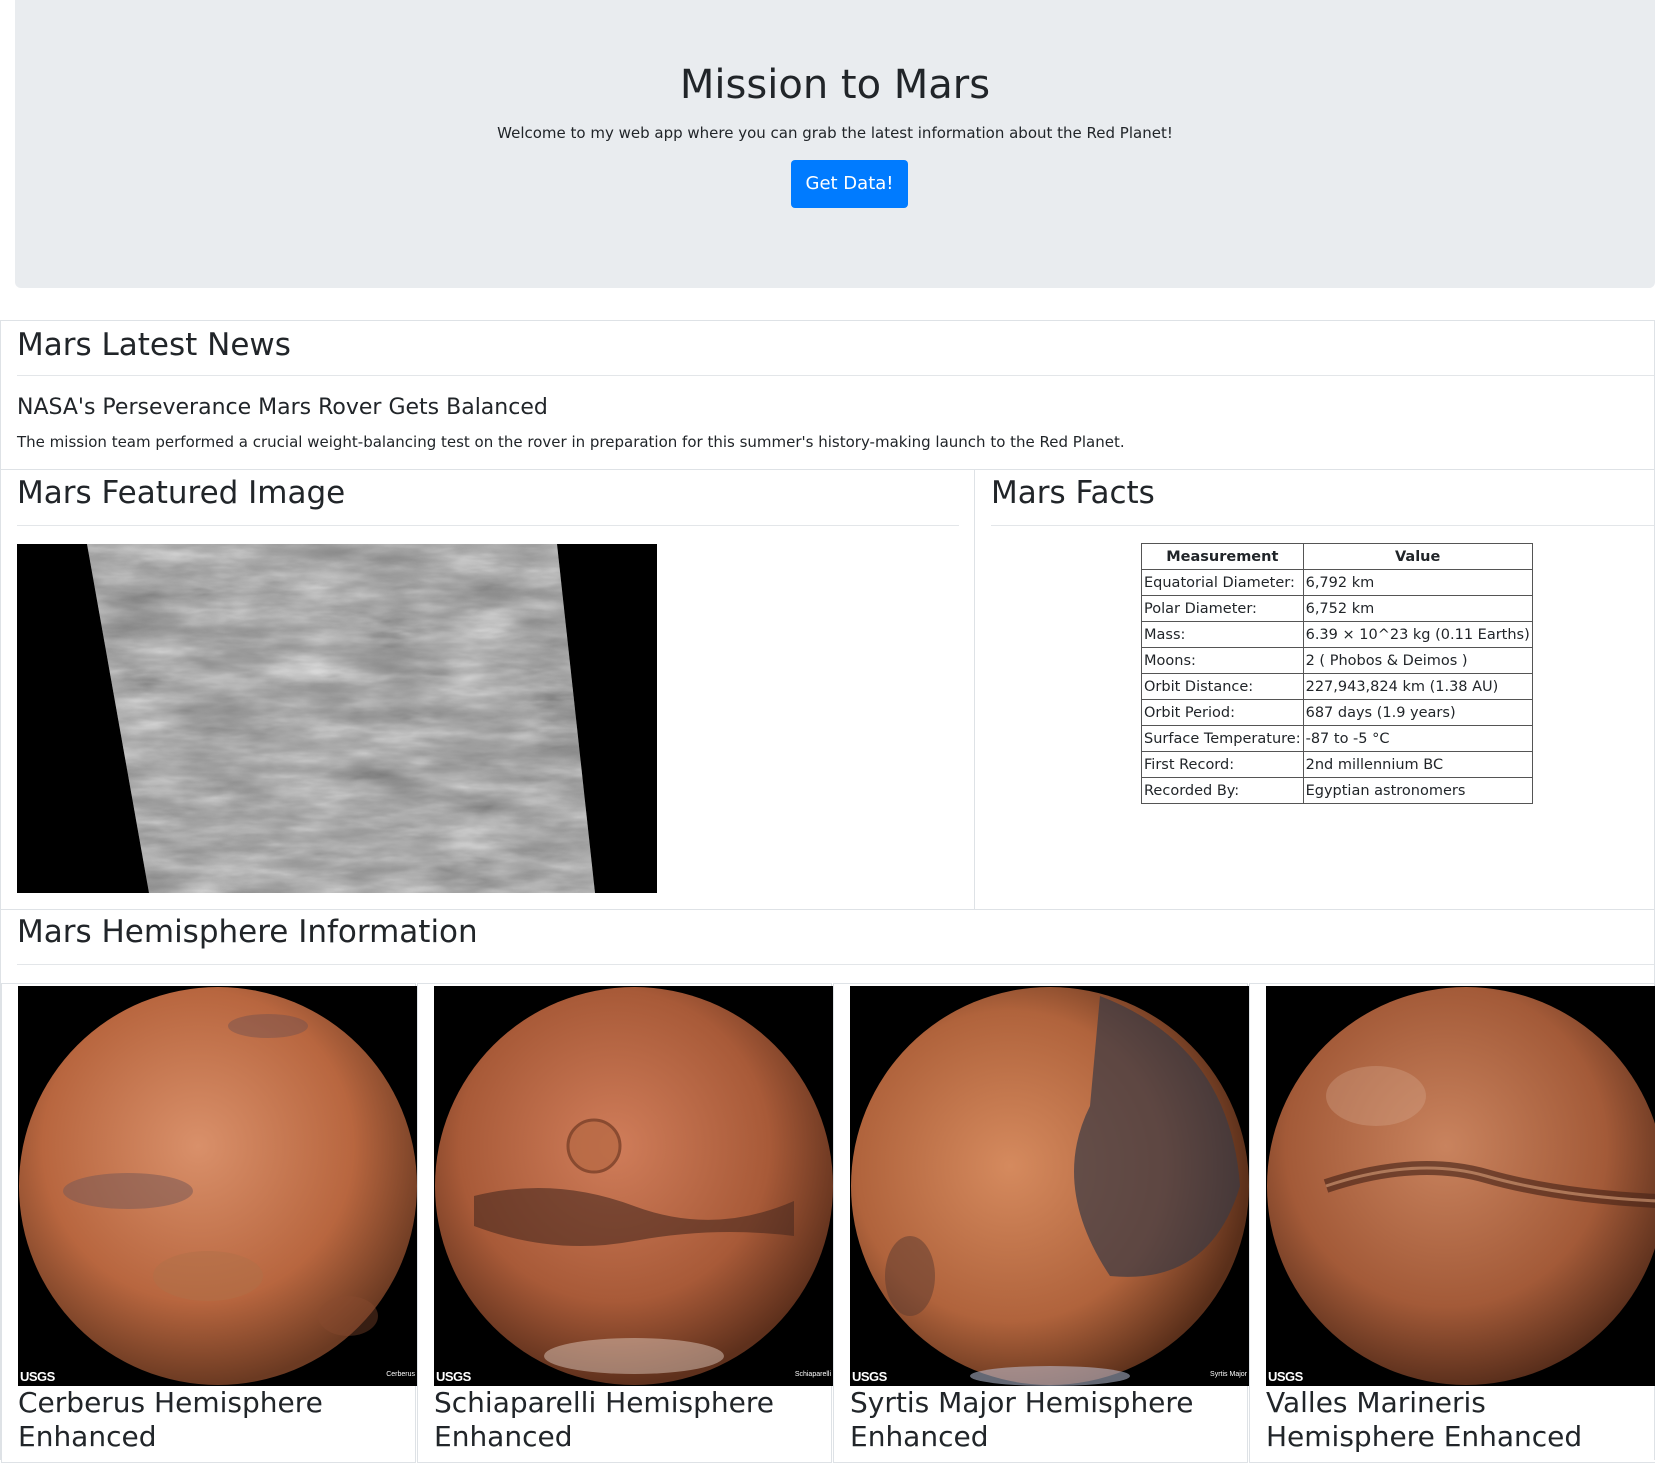 This screenshot has width=1655, height=1463. I want to click on table-row: Moons: 2 ( Phobos & Deimos ), so click(1337, 660).